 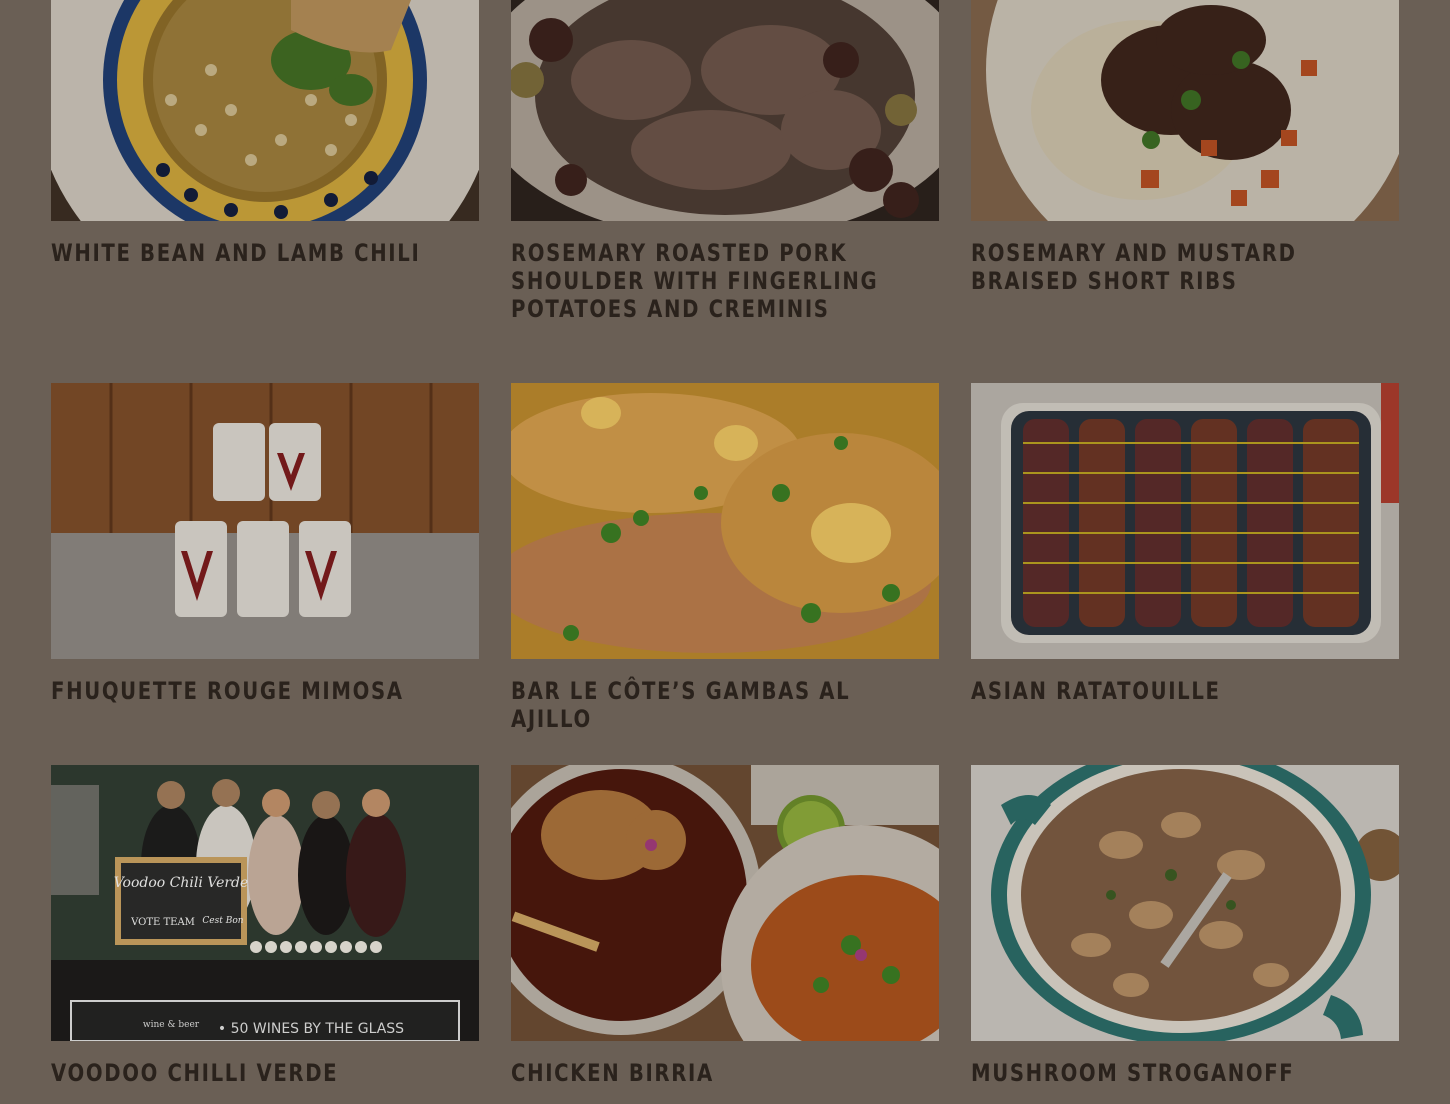 I want to click on recipe-title: Chicken Birria, so click(x=725, y=1073).